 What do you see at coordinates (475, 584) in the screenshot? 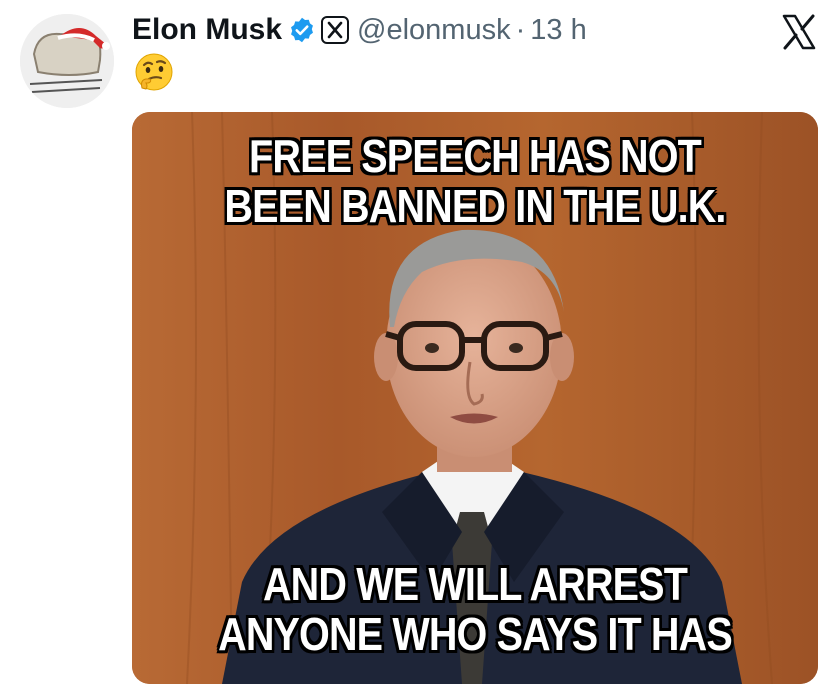
I see `meme-caption-bottom-1: AND WE WILL ARREST` at bounding box center [475, 584].